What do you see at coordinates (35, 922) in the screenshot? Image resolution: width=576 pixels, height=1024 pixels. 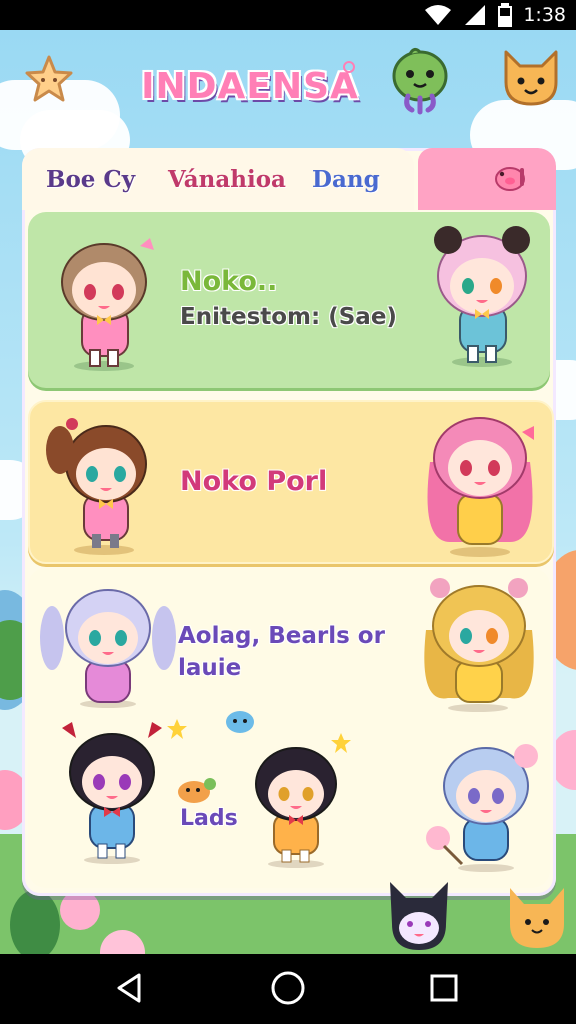 I see `bush` at bounding box center [35, 922].